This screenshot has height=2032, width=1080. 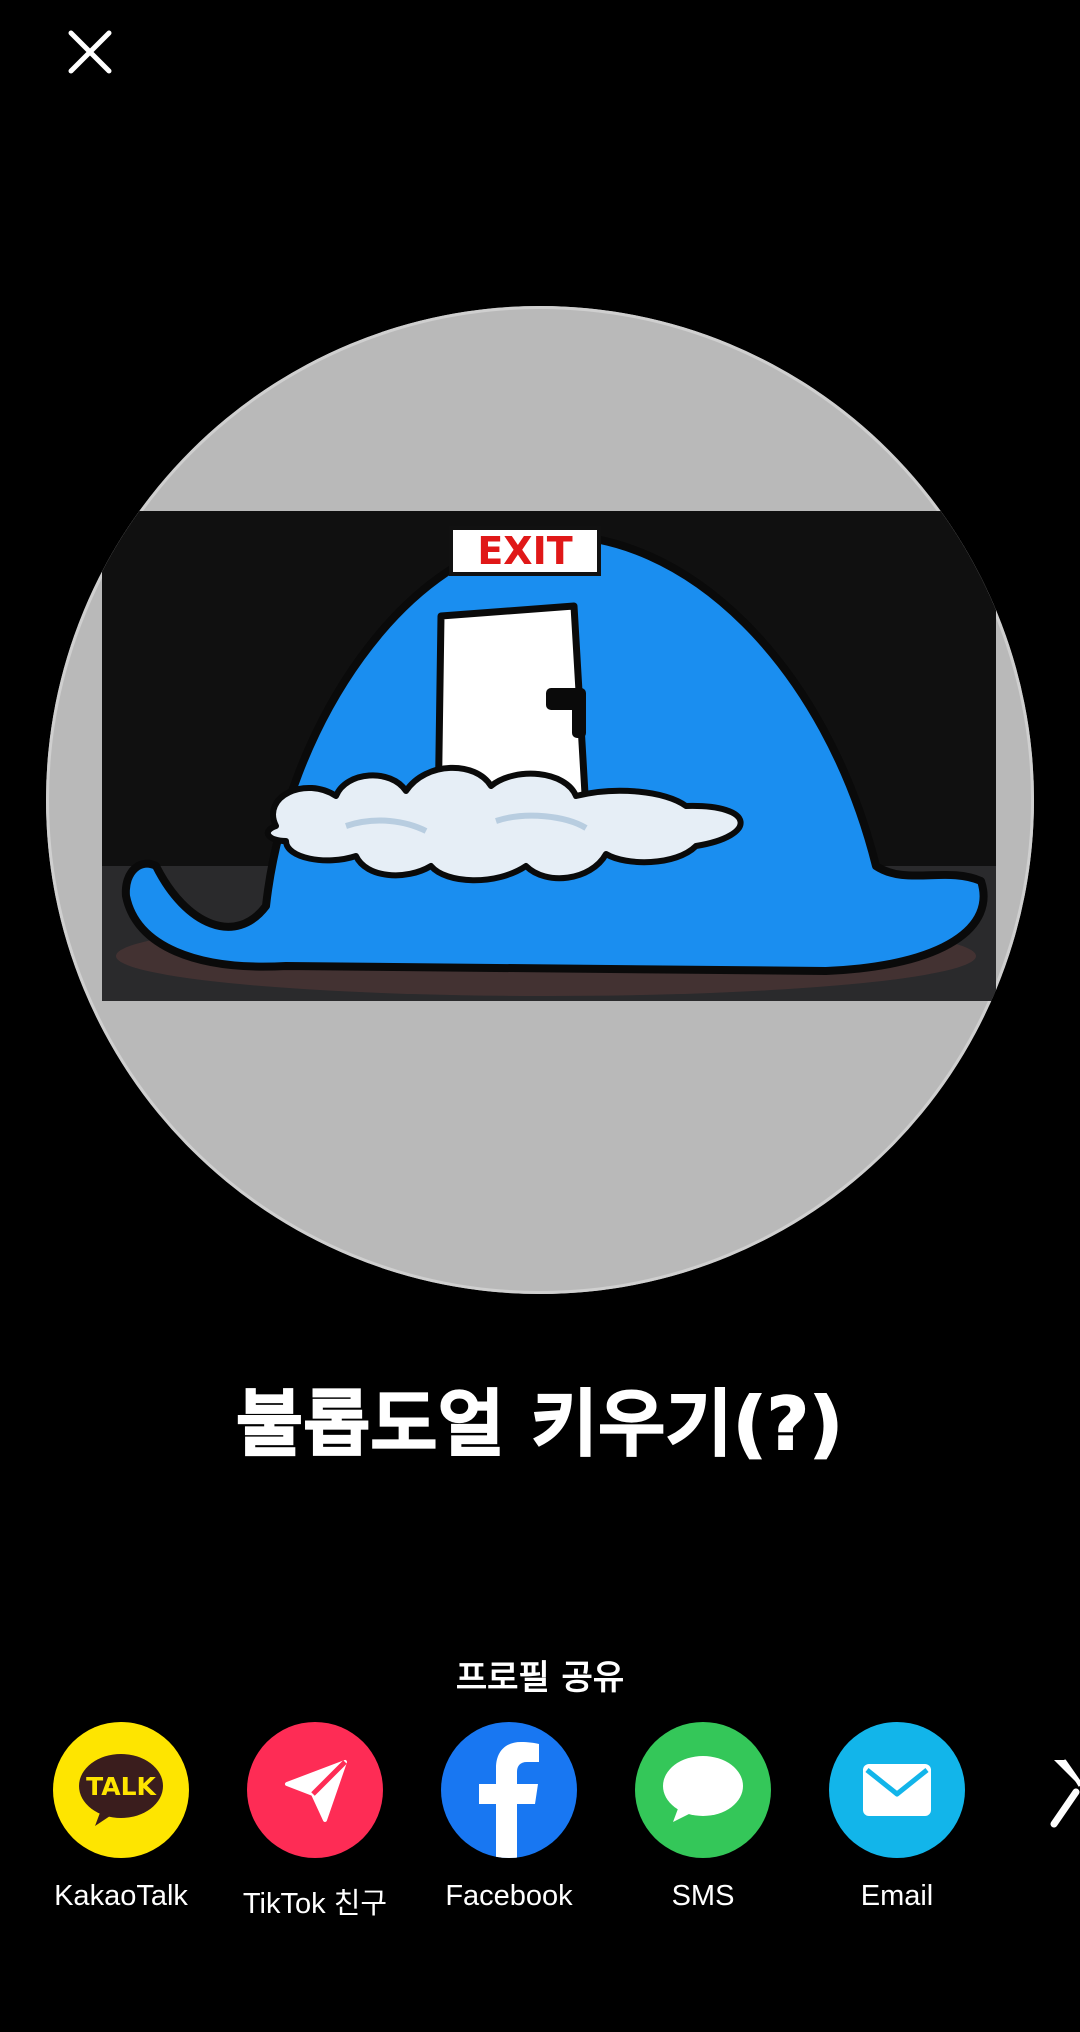 I want to click on exit-sign-text: EXIT, so click(x=524, y=551).